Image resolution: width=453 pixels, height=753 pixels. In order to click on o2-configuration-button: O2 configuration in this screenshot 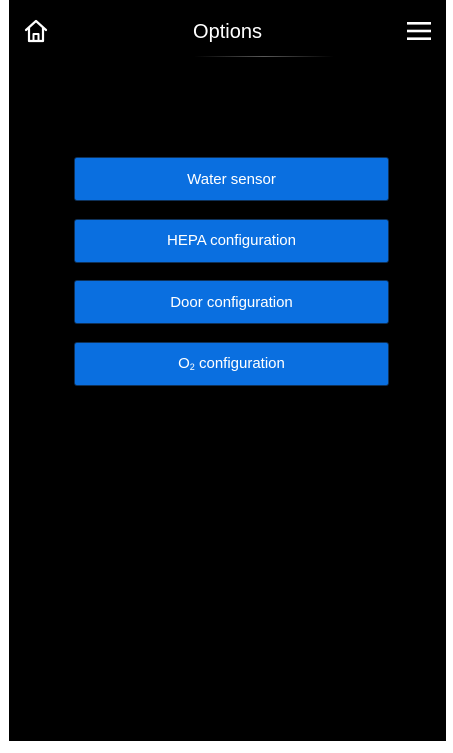, I will do `click(231, 363)`.